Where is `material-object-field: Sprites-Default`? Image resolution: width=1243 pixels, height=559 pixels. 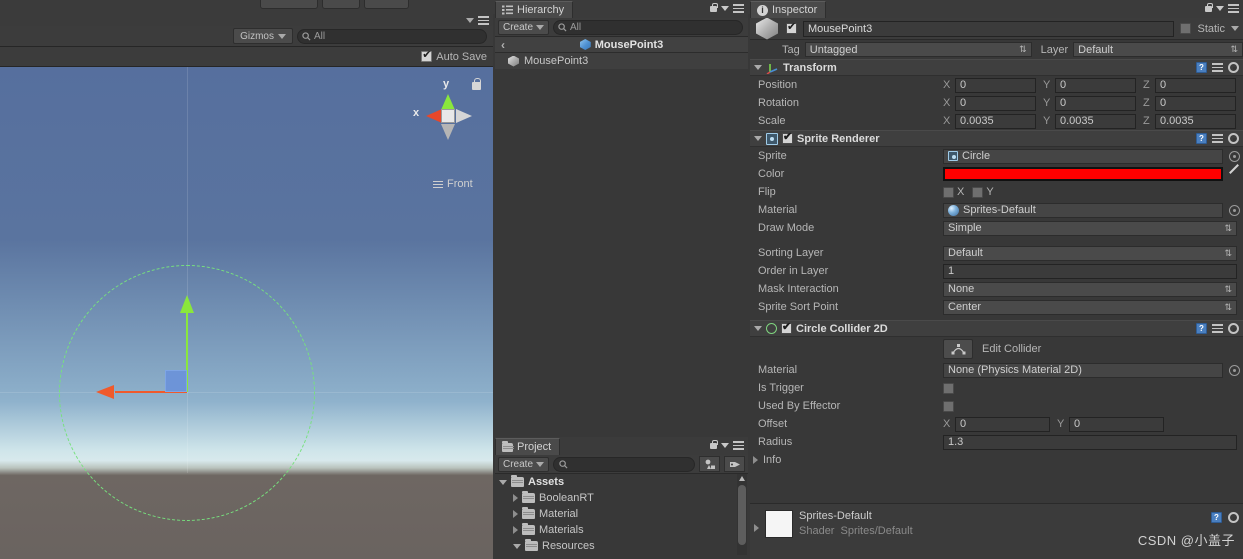 material-object-field: Sprites-Default is located at coordinates (1083, 210).